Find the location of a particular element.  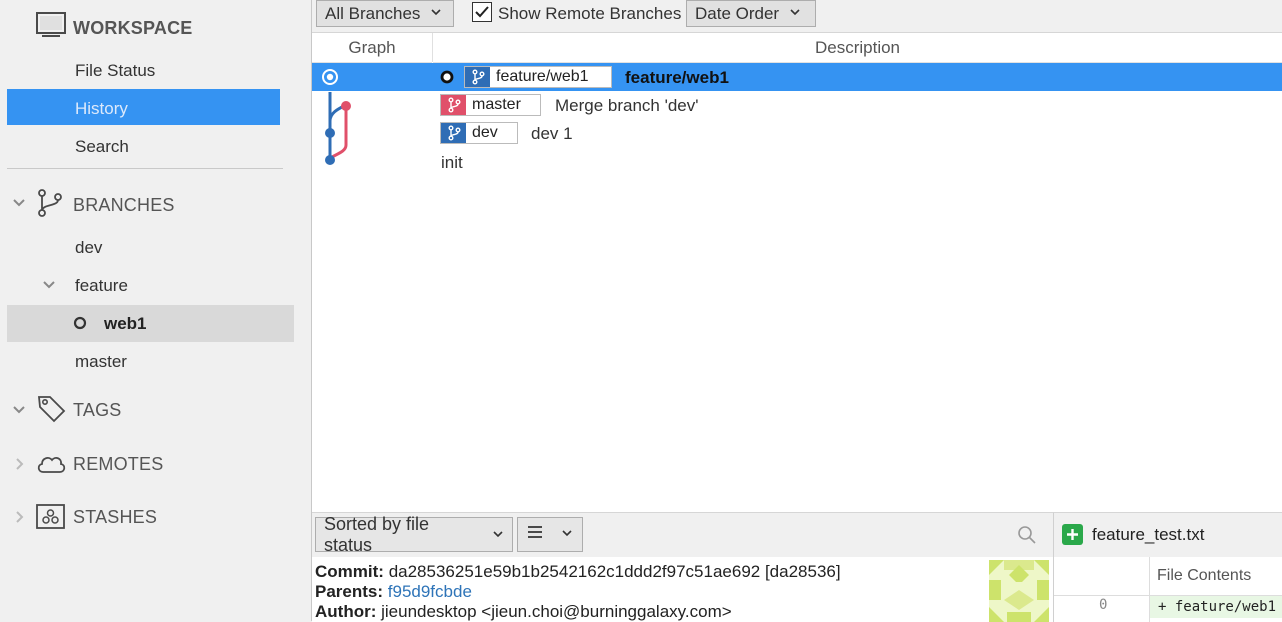

branch-tag-dev: dev is located at coordinates (479, 133).